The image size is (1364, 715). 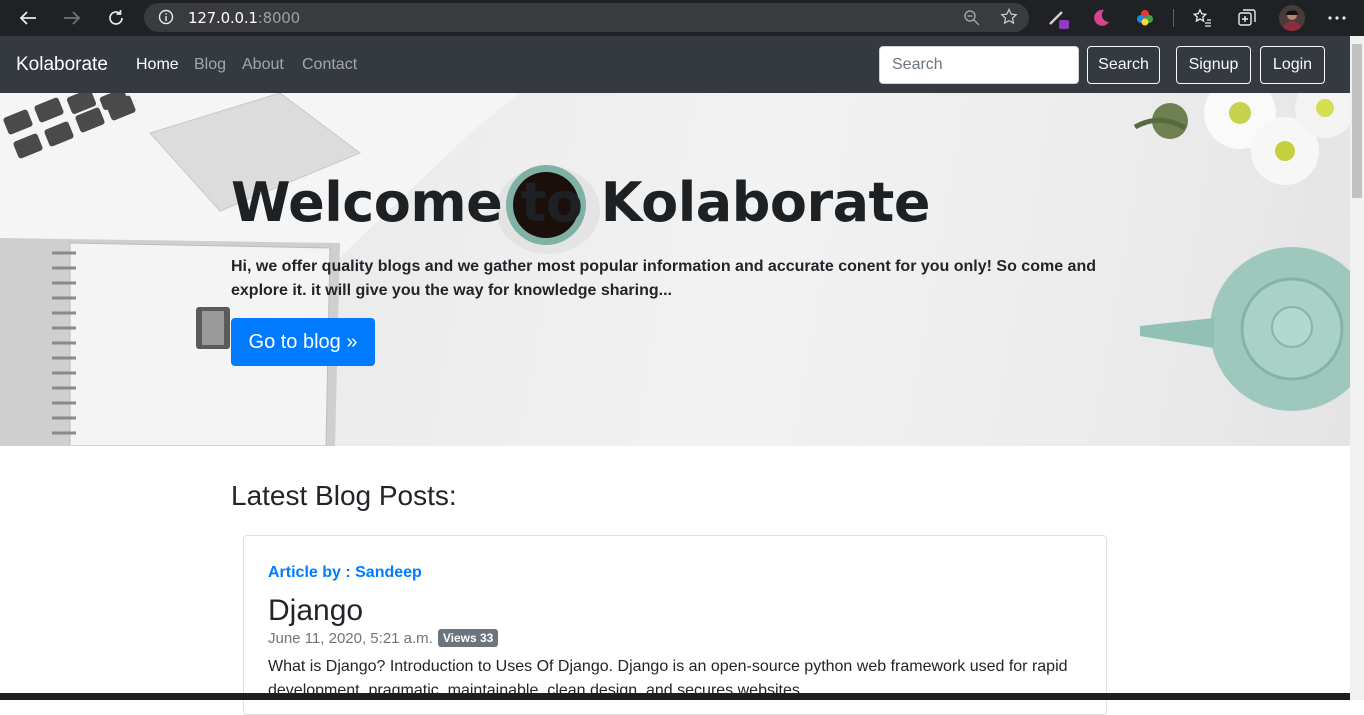 What do you see at coordinates (1145, 20) in the screenshot?
I see `color-wheel-extension-icon` at bounding box center [1145, 20].